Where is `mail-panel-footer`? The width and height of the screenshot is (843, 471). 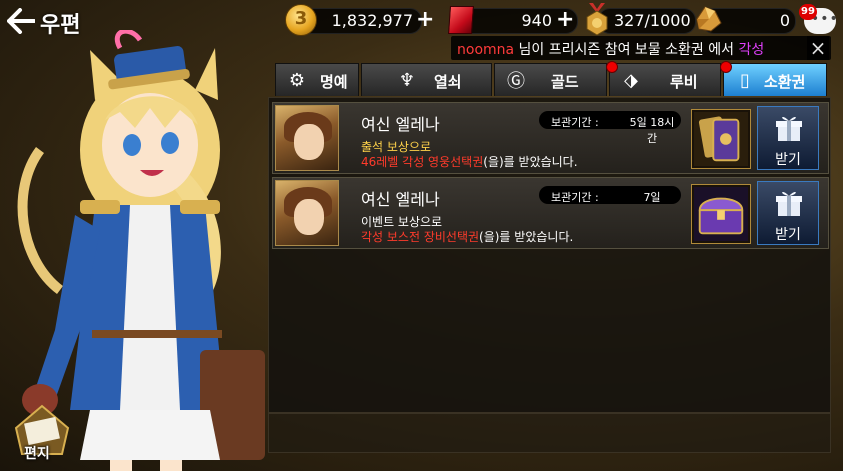
mail-panel-footer is located at coordinates (549, 433).